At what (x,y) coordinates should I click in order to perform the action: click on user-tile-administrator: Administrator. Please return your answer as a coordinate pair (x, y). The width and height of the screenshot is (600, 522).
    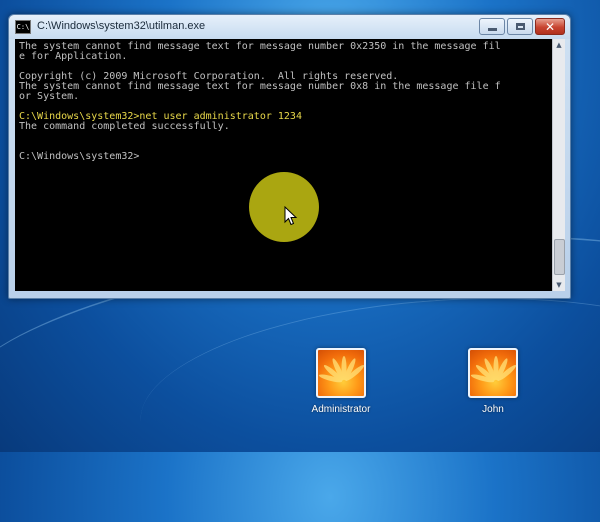
    Looking at the image, I should click on (341, 381).